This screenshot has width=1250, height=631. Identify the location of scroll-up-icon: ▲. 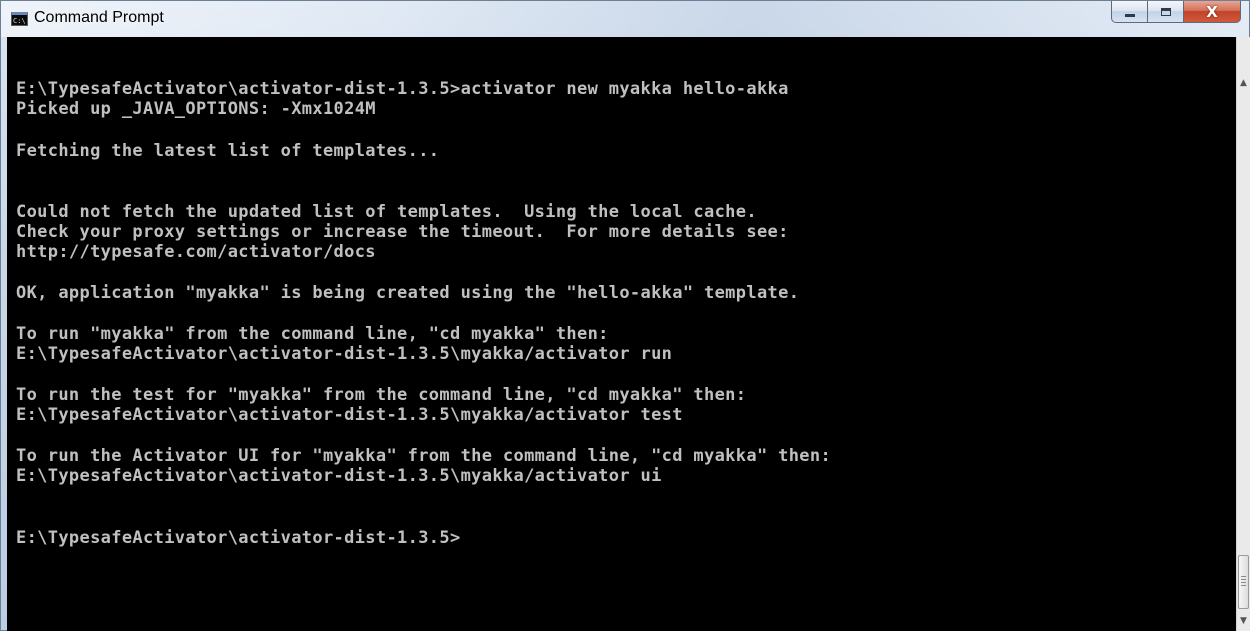
(1243, 83).